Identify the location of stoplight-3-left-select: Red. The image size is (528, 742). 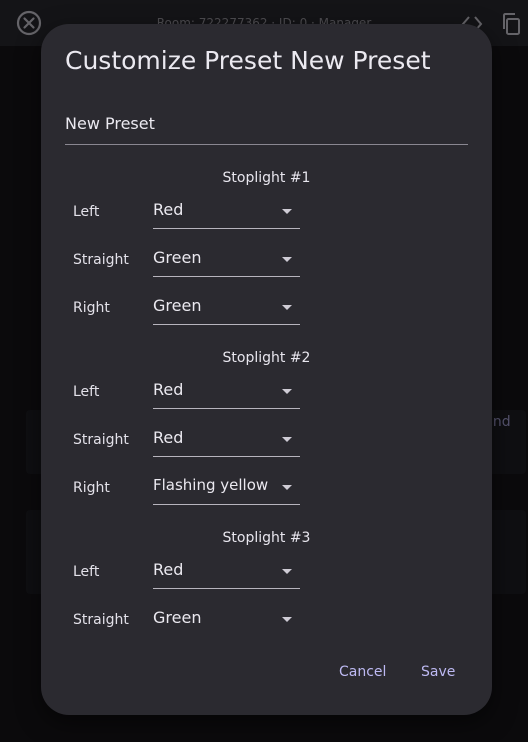
(226, 572).